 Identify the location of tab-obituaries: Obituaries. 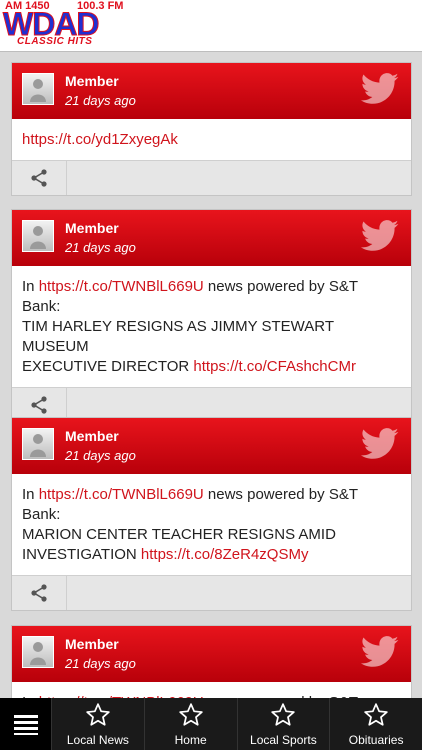
(376, 724).